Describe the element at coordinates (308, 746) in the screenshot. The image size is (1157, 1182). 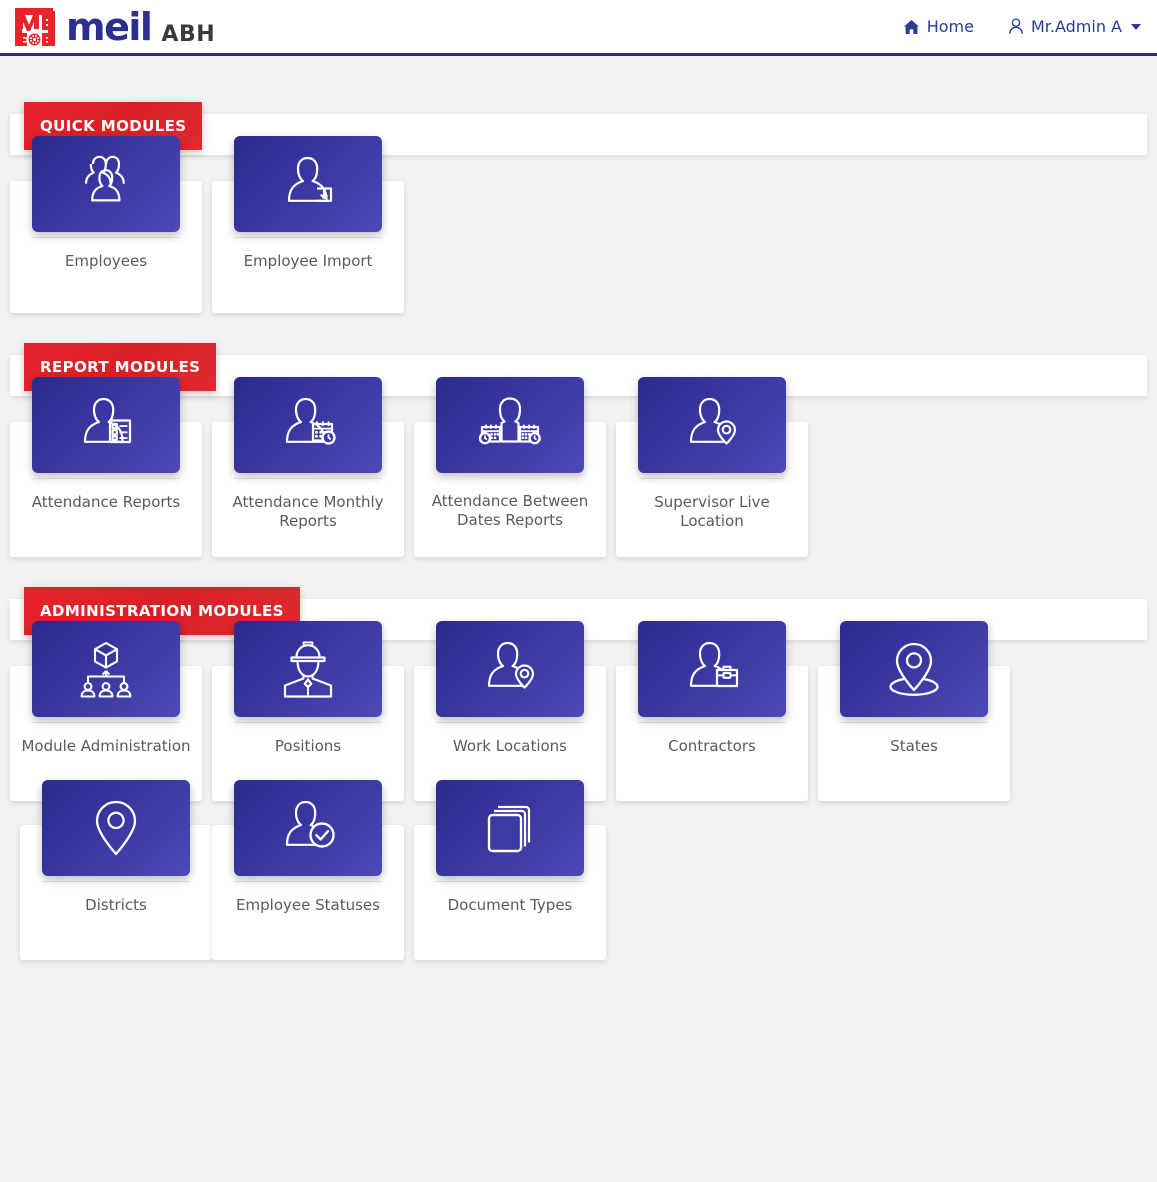
I see `tile-label: Positions` at that location.